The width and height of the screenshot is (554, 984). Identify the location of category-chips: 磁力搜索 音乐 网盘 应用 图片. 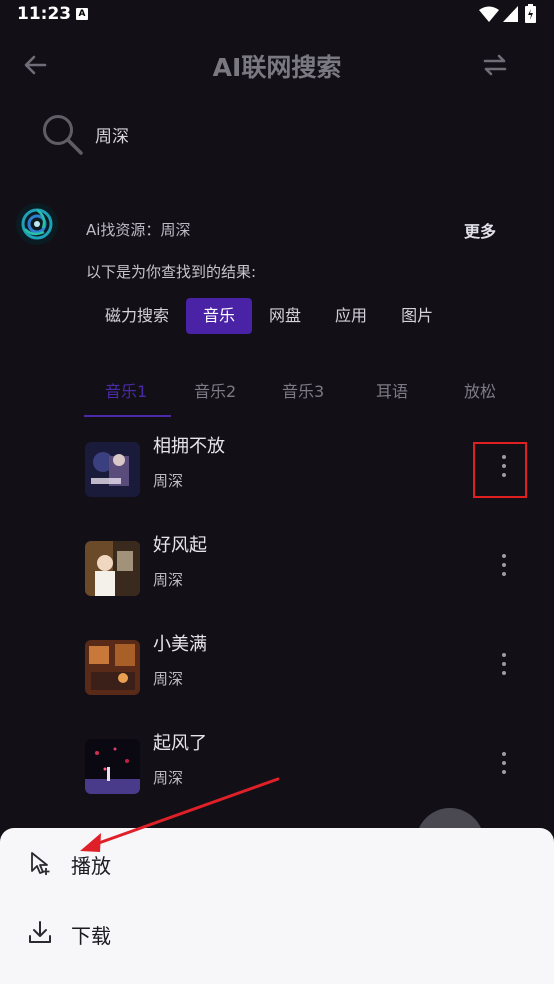
(269, 316).